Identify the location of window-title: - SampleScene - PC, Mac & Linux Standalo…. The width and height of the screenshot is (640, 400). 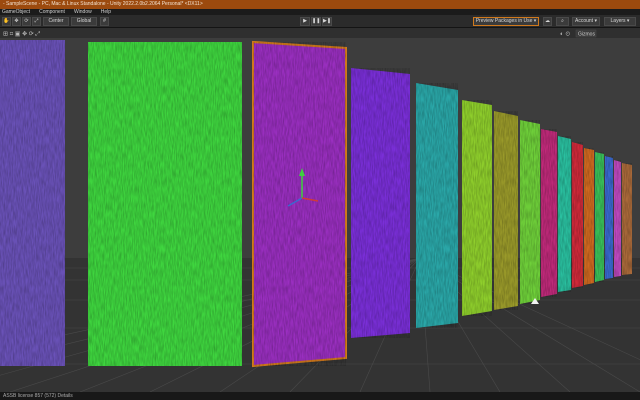
(103, 4).